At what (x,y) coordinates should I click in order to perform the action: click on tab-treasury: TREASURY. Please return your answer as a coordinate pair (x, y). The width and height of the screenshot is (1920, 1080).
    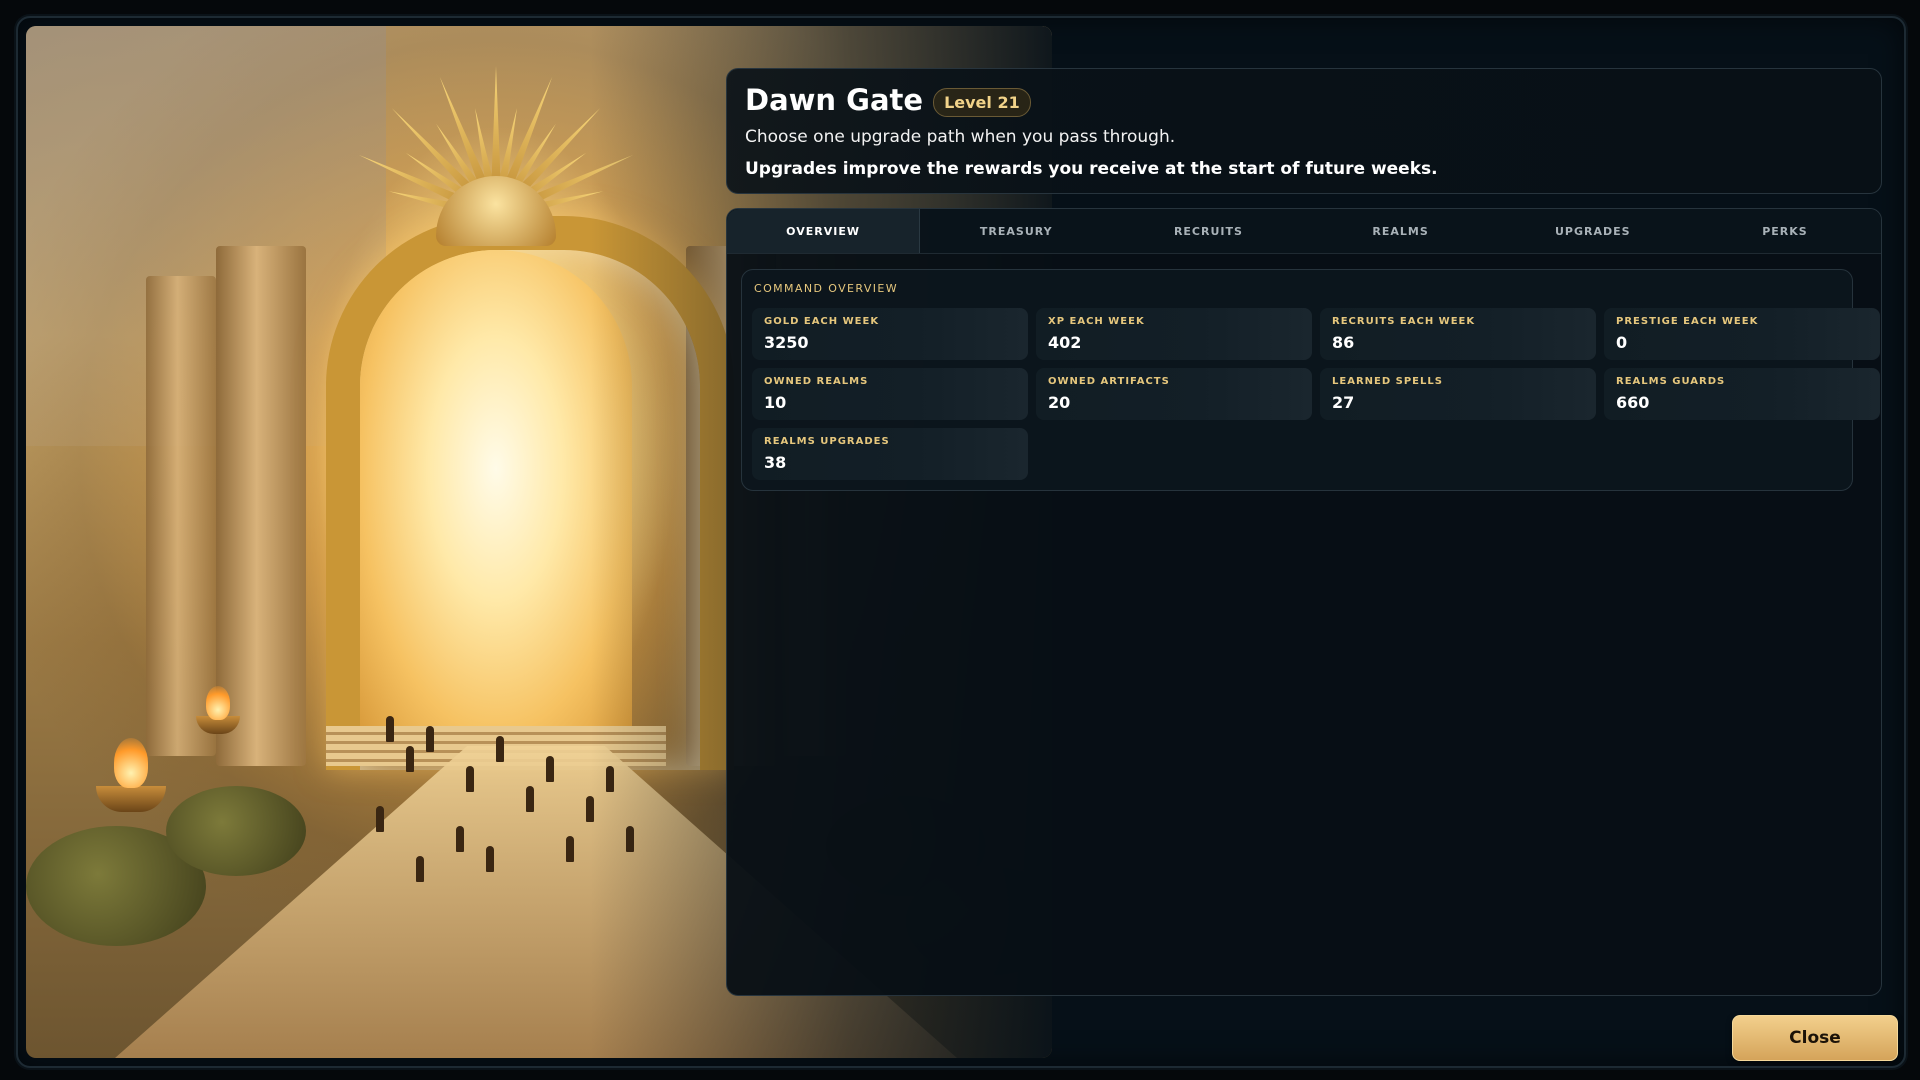
    Looking at the image, I should click on (1016, 231).